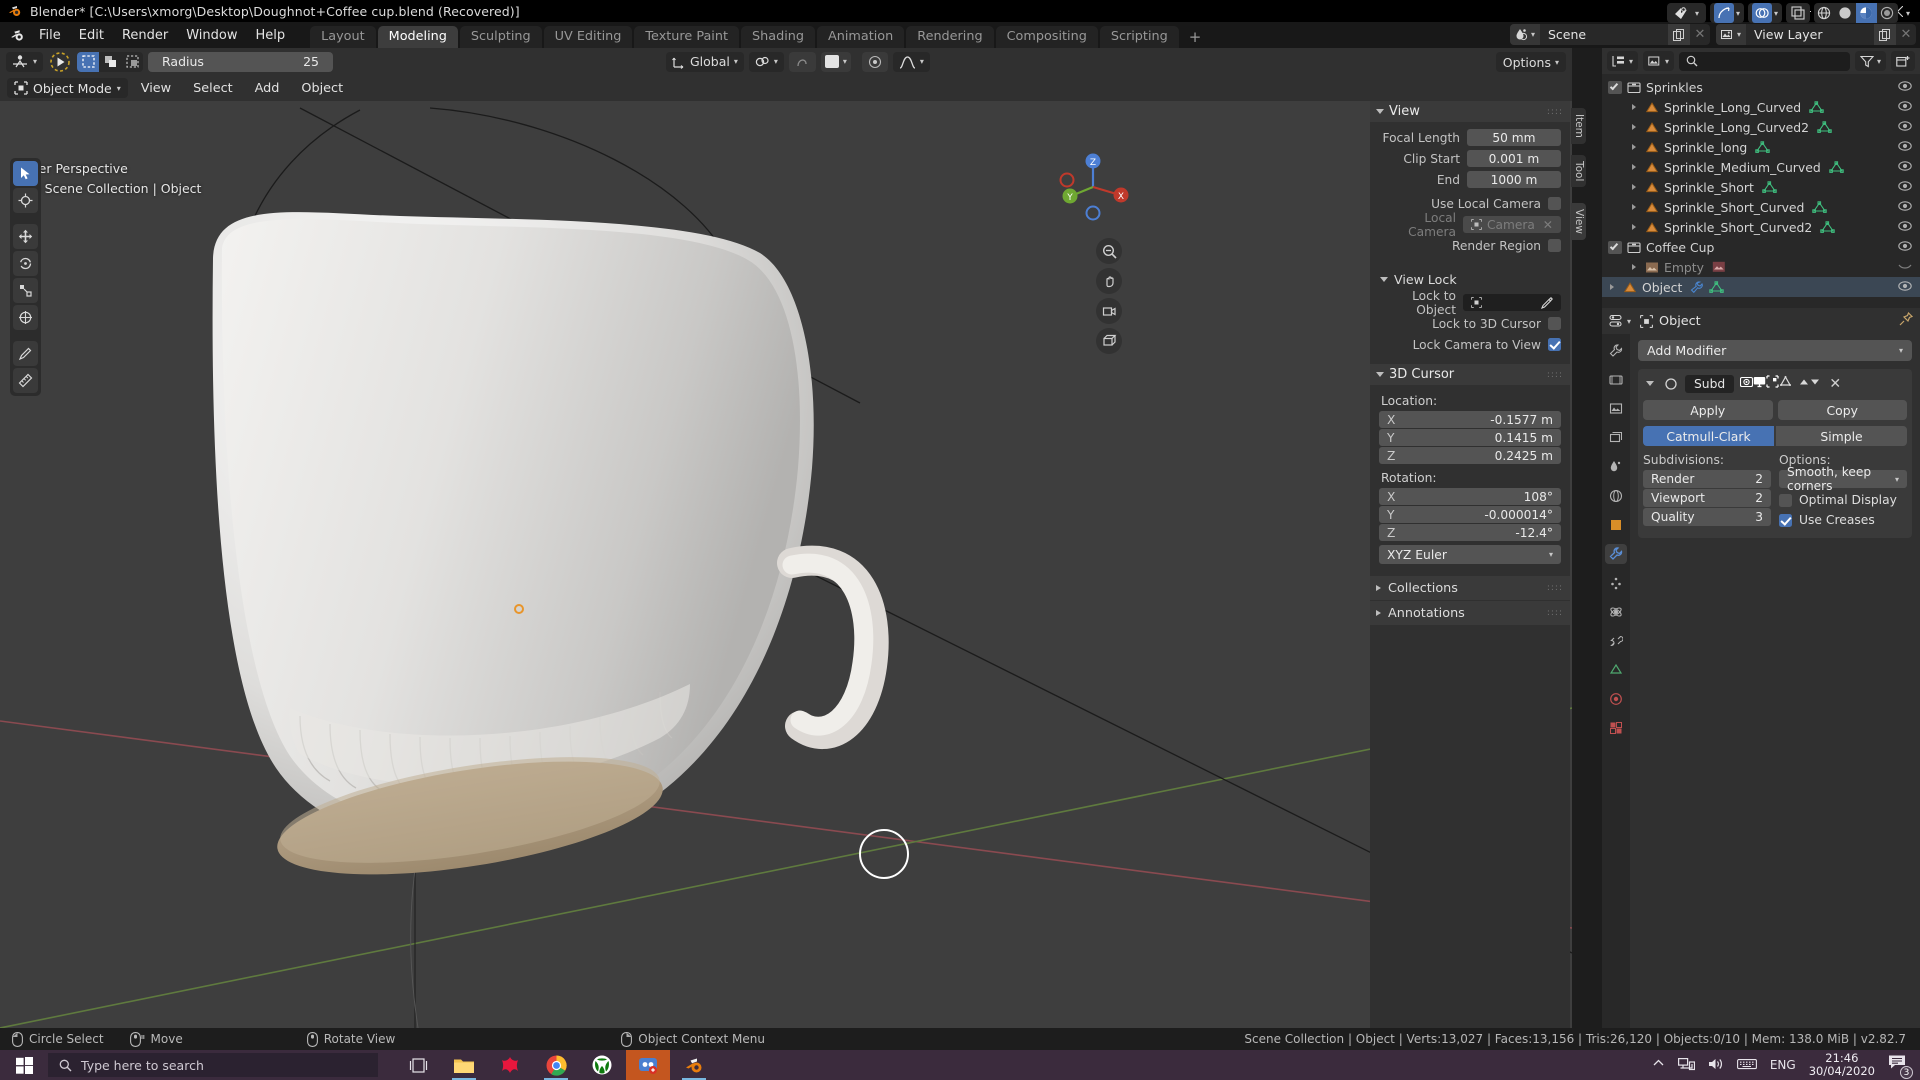  I want to click on camera-view-icon, so click(1109, 311).